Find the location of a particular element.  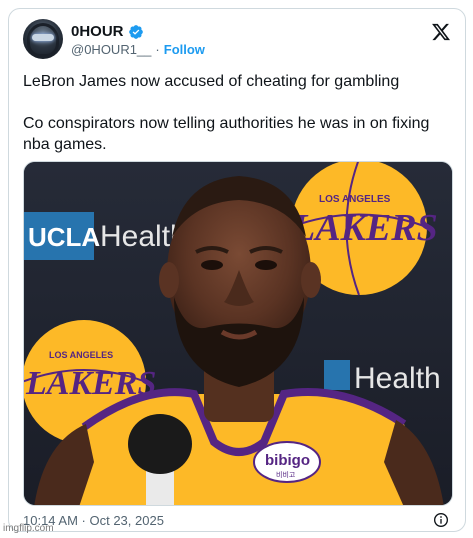

avatar is located at coordinates (43, 39).